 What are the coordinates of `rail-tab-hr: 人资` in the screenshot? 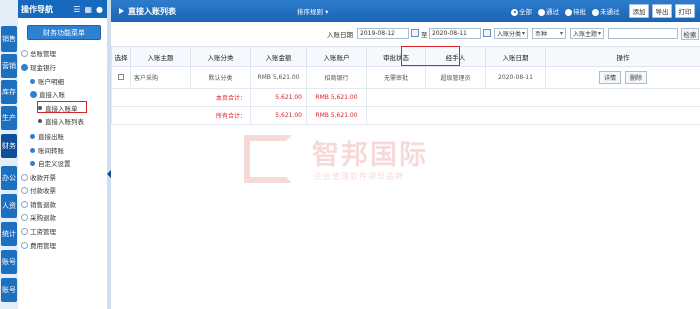 It's located at (9, 206).